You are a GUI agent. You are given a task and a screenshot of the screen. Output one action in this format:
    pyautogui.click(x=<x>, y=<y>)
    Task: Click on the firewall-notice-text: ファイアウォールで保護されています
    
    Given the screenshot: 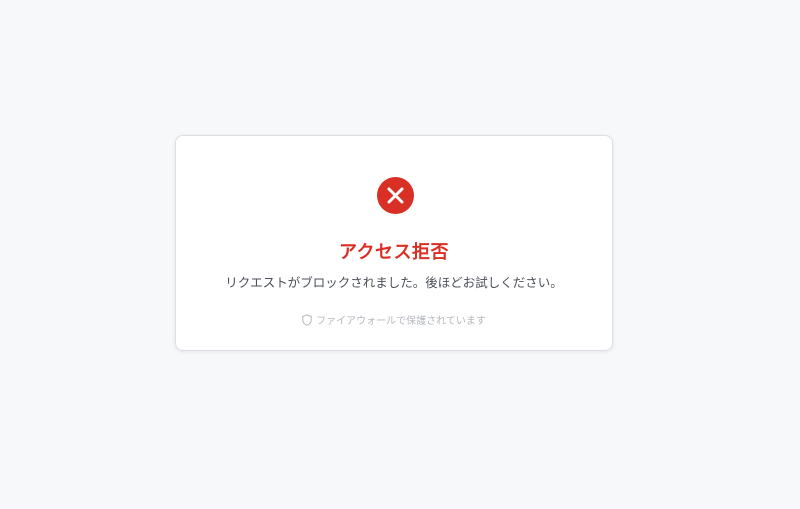 What is the action you would take?
    pyautogui.click(x=401, y=321)
    